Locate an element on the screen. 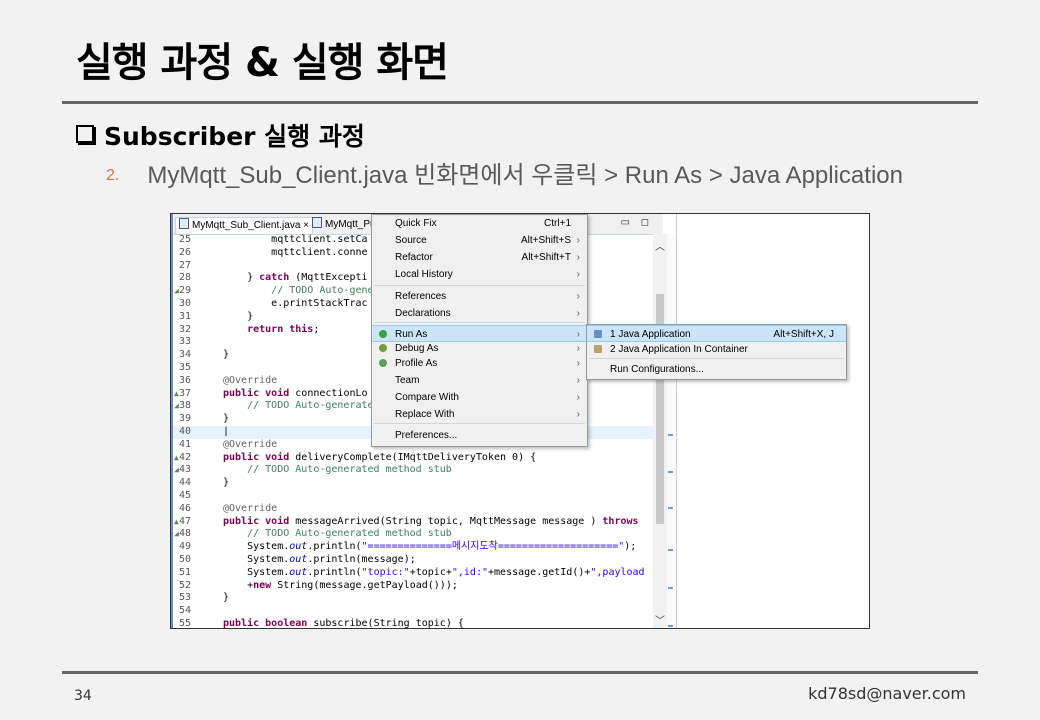 This screenshot has height=720, width=1040. code-line: 45 is located at coordinates (413, 496).